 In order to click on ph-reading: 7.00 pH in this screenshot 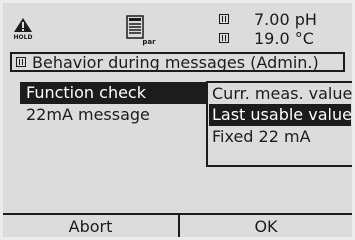, I will do `click(285, 19)`.